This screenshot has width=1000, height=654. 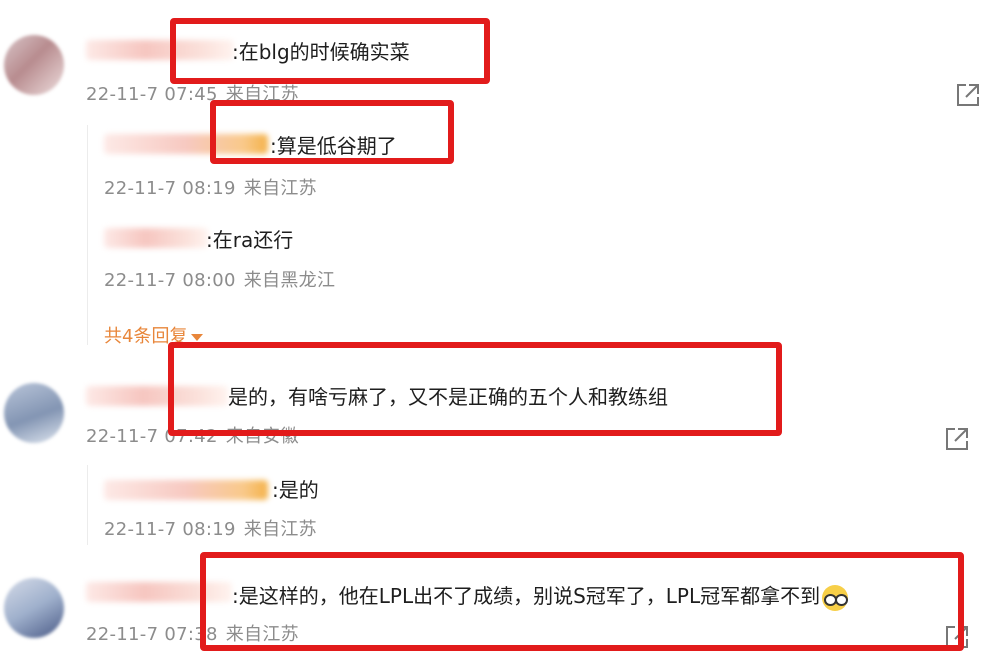 I want to click on comment-meta: 22-11-7 07:38 来自江苏, so click(x=192, y=635).